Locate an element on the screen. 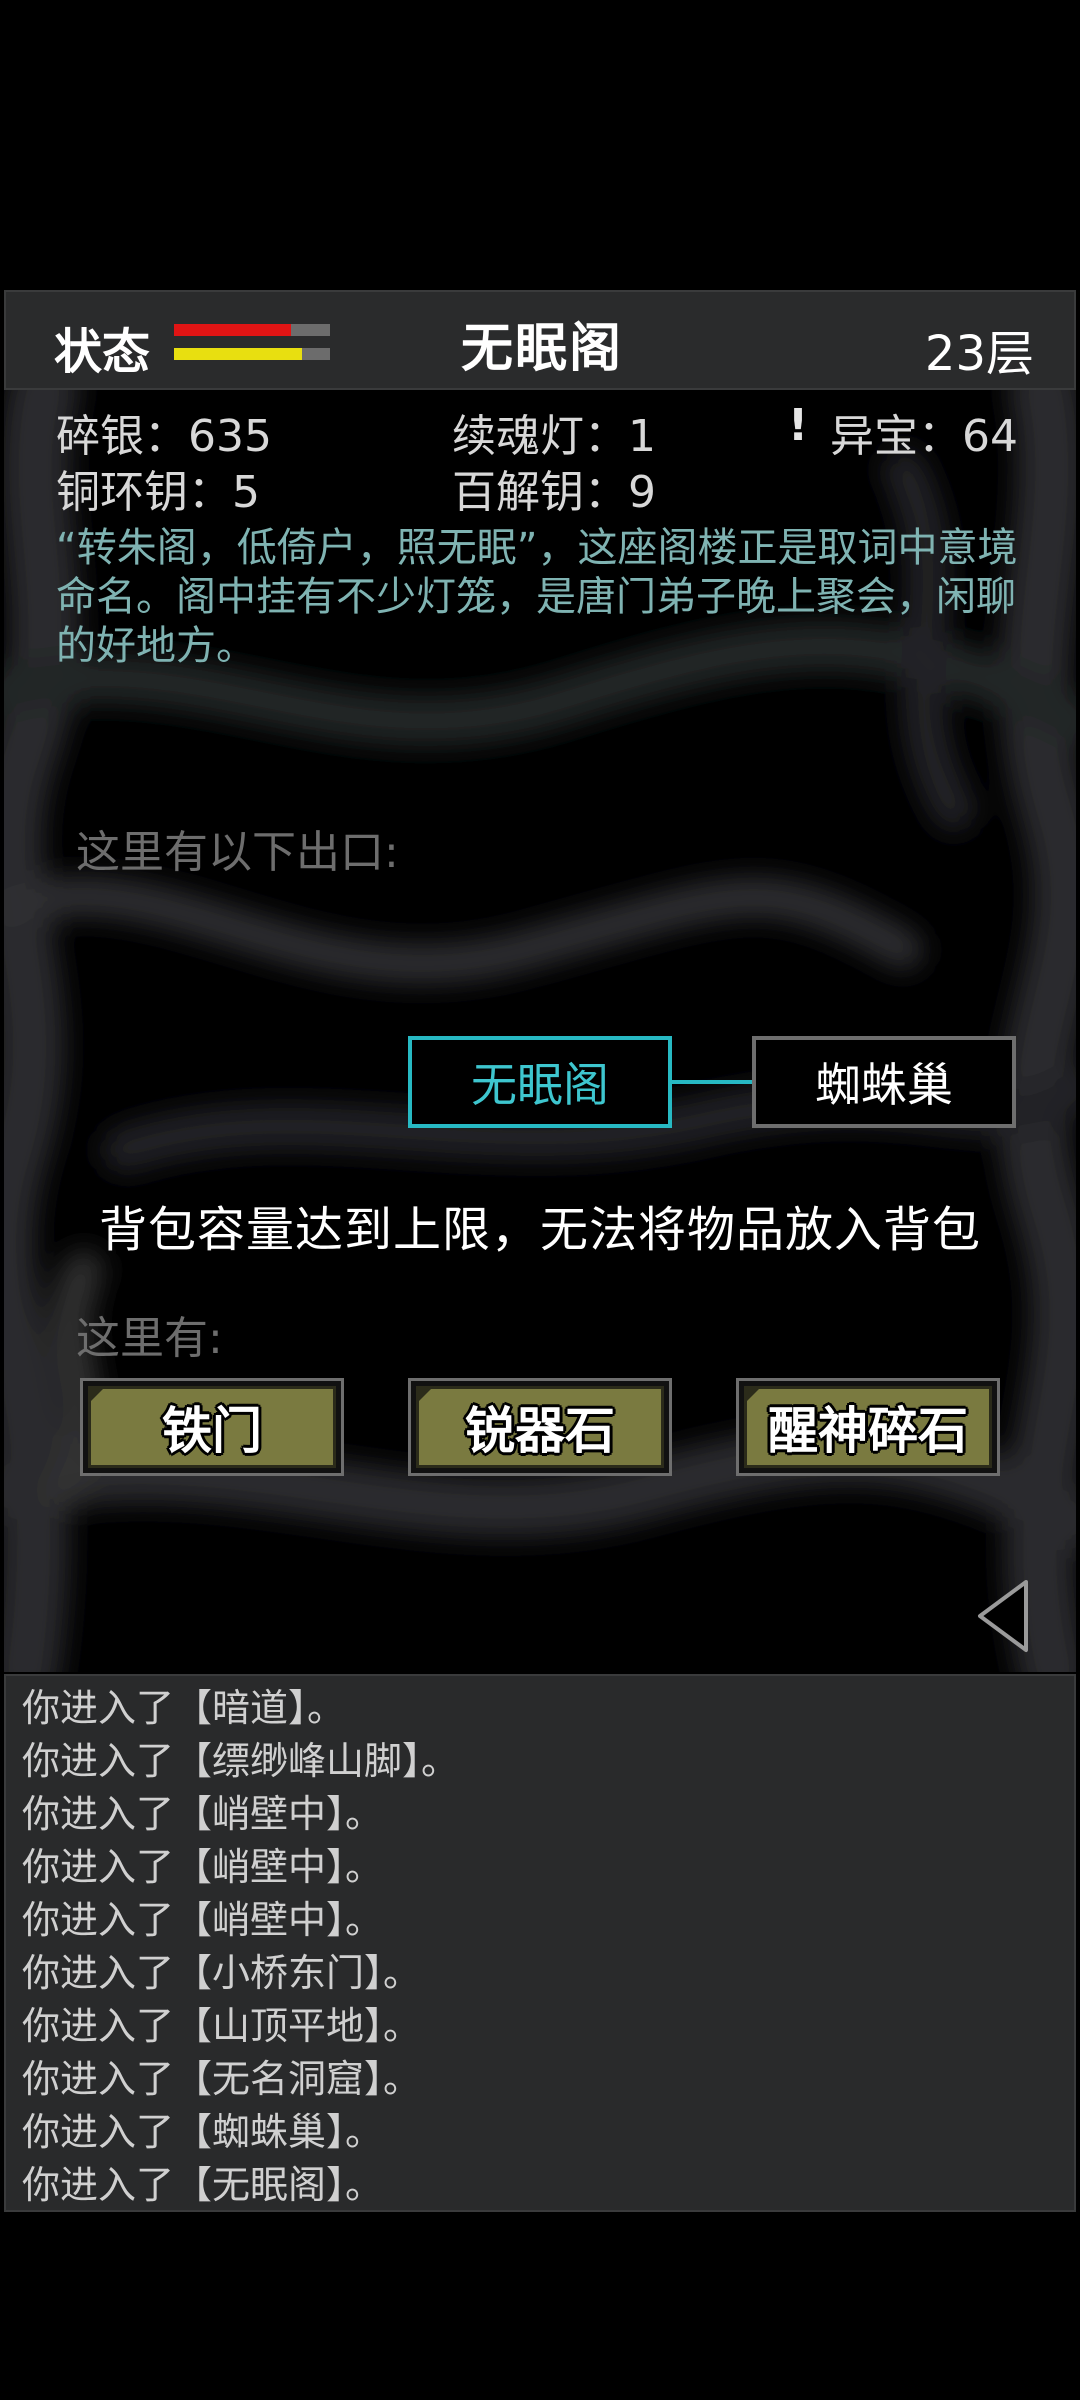  log-line: 你进入了【无名洞窟】。 is located at coordinates (222, 2079).